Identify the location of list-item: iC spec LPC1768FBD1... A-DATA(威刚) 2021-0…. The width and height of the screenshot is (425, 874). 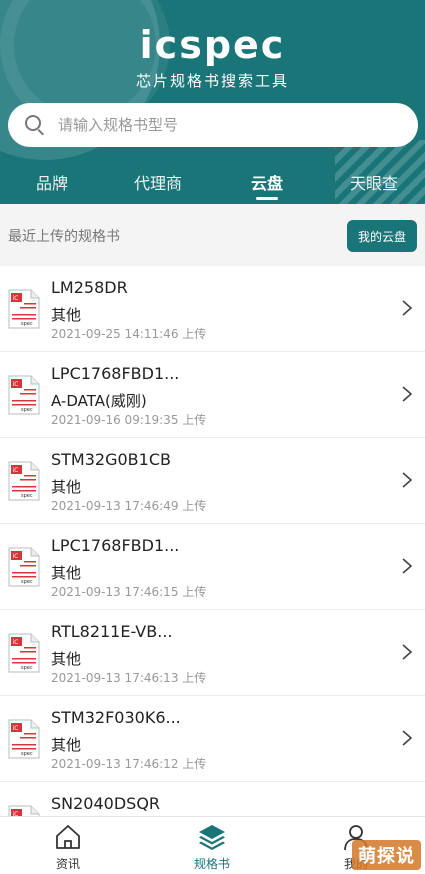
(212, 395).